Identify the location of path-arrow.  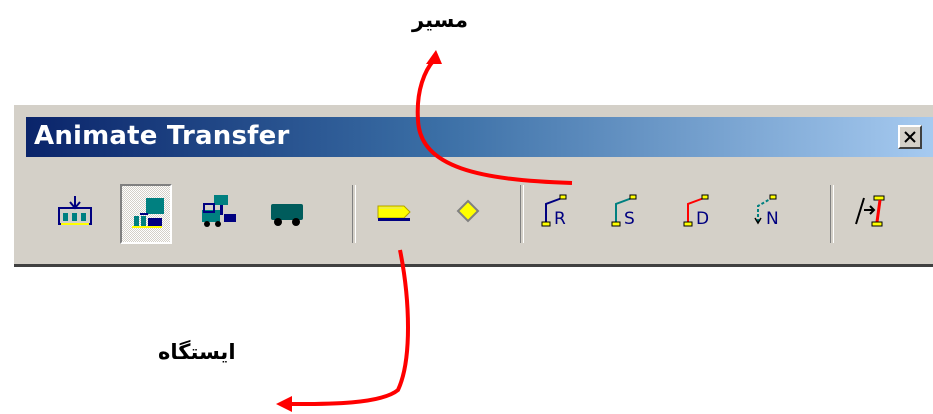
(494, 121).